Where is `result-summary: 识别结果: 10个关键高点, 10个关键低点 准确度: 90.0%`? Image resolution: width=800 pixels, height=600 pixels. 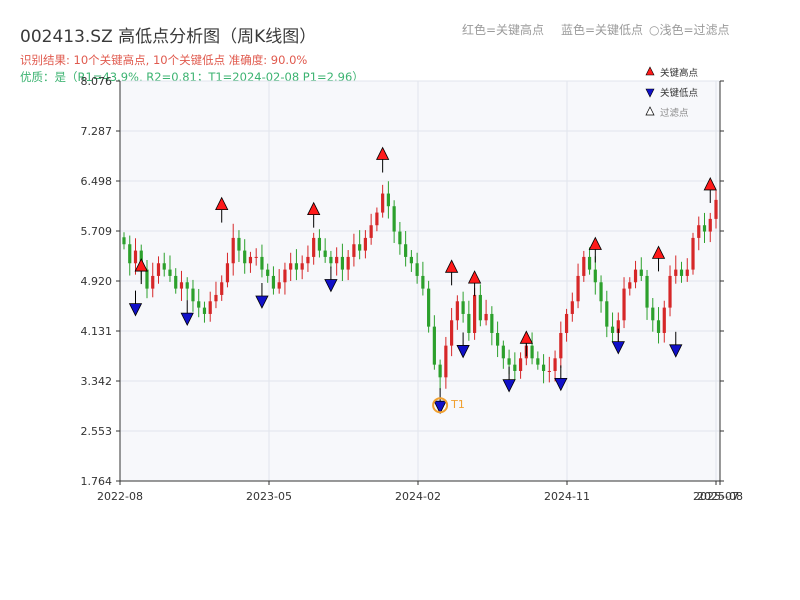 result-summary: 识别结果: 10个关键高点, 10个关键低点 准确度: 90.0% is located at coordinates (164, 60).